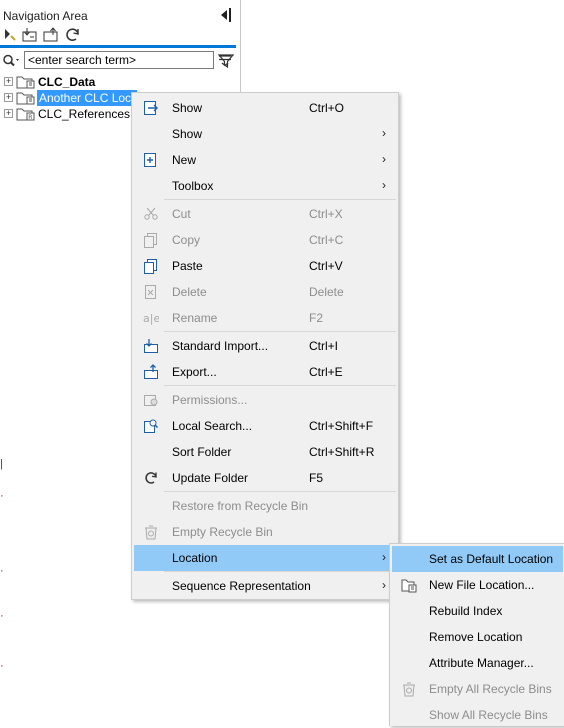 Image resolution: width=564 pixels, height=728 pixels. I want to click on toolbar-accent-line, so click(118, 46).